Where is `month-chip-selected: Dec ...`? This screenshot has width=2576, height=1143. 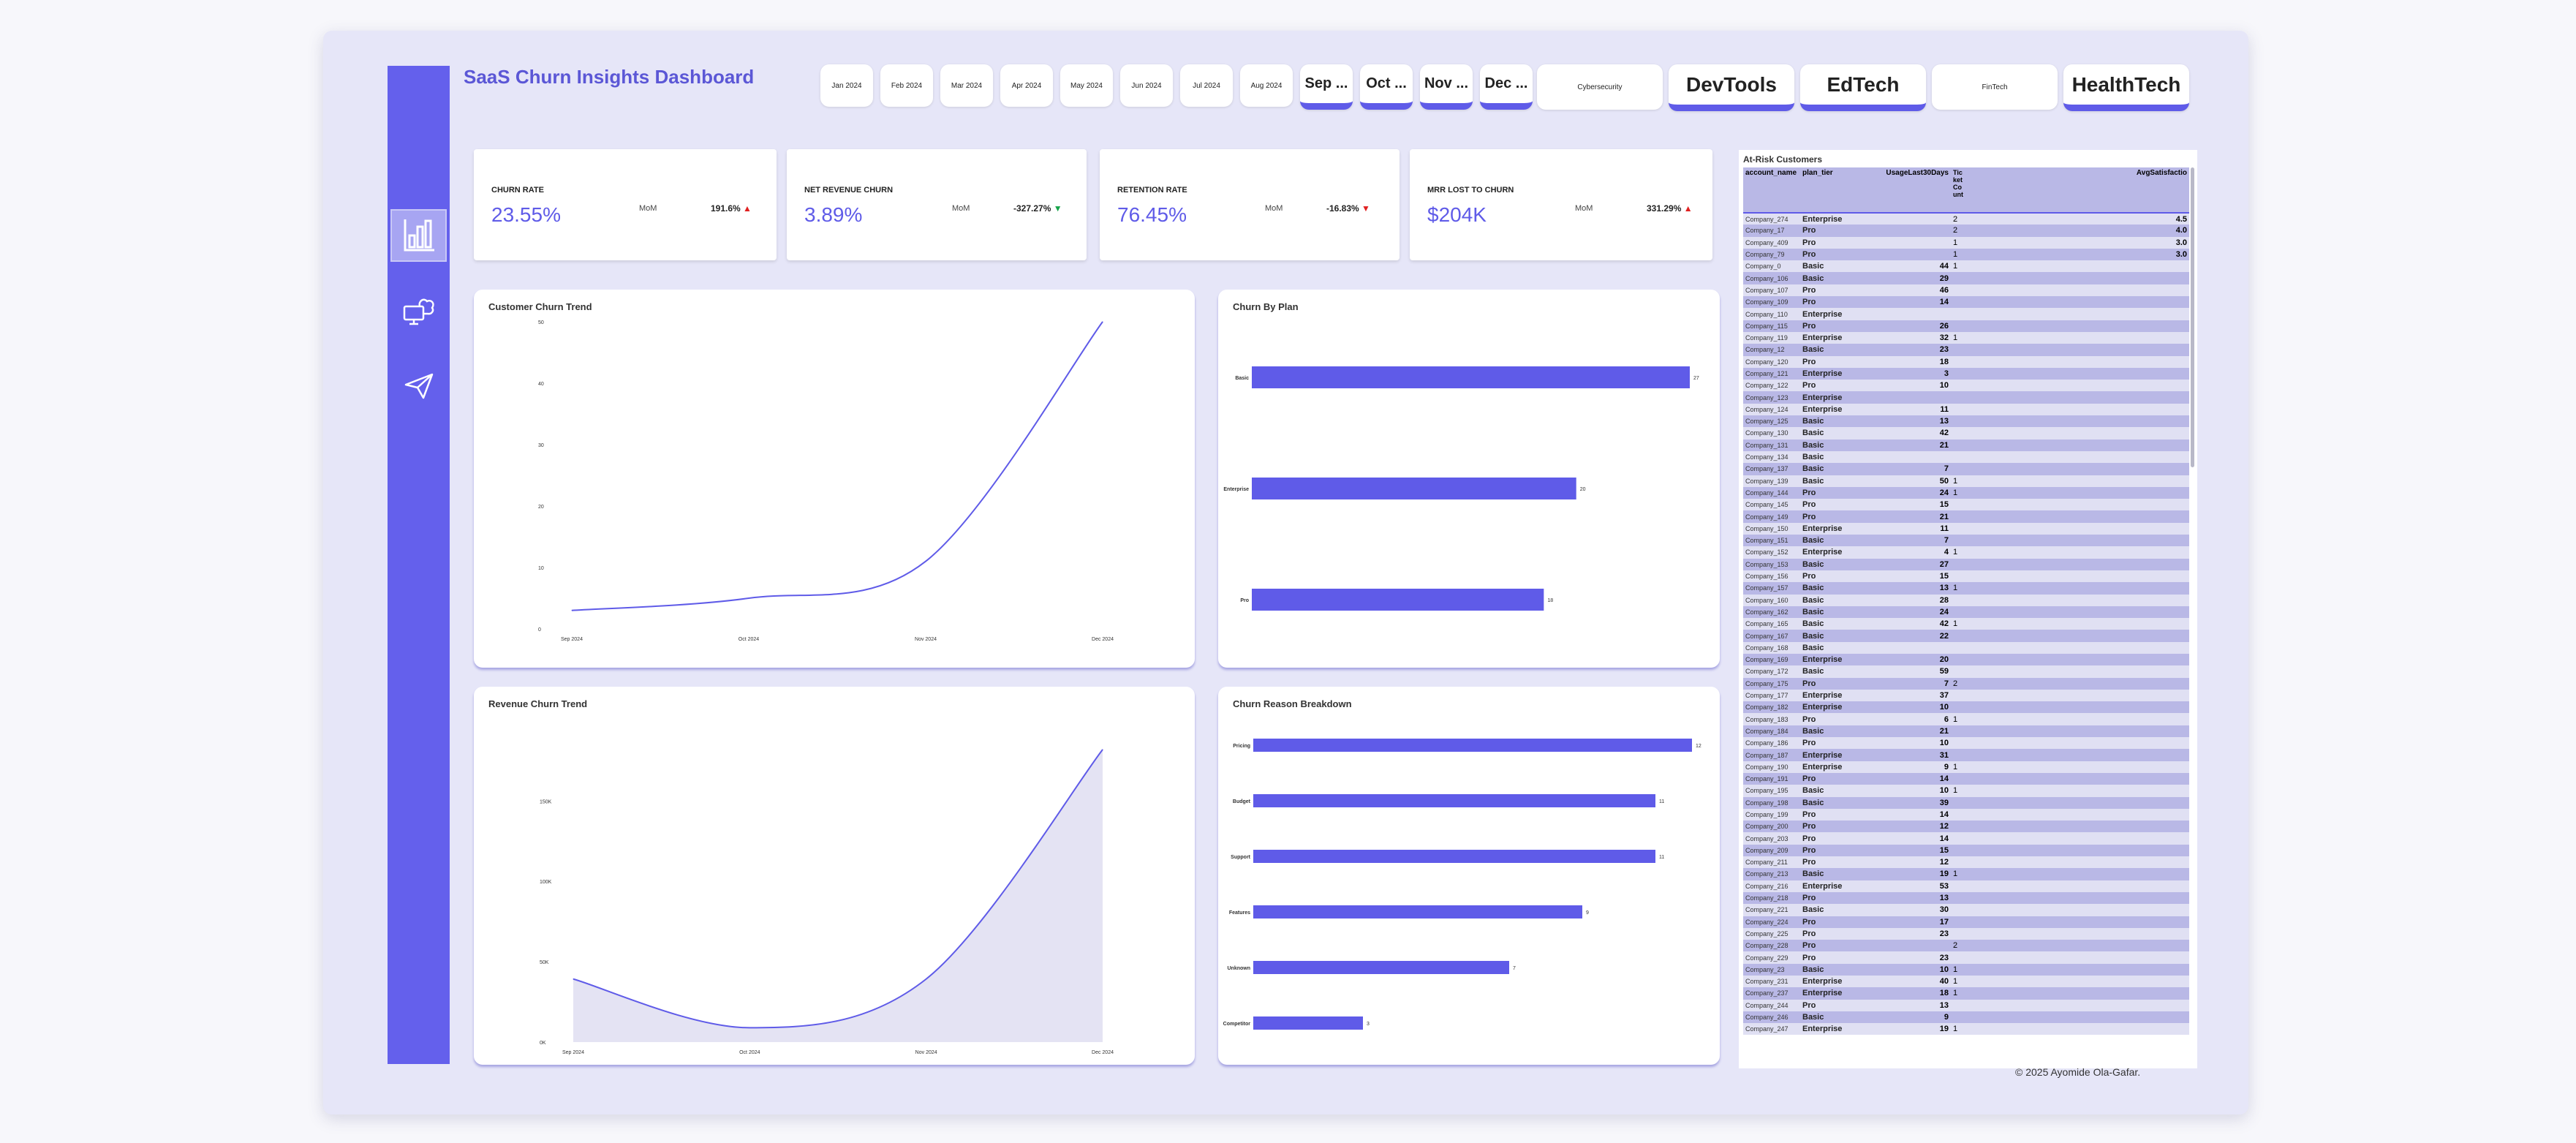
month-chip-selected: Dec ... is located at coordinates (1506, 87).